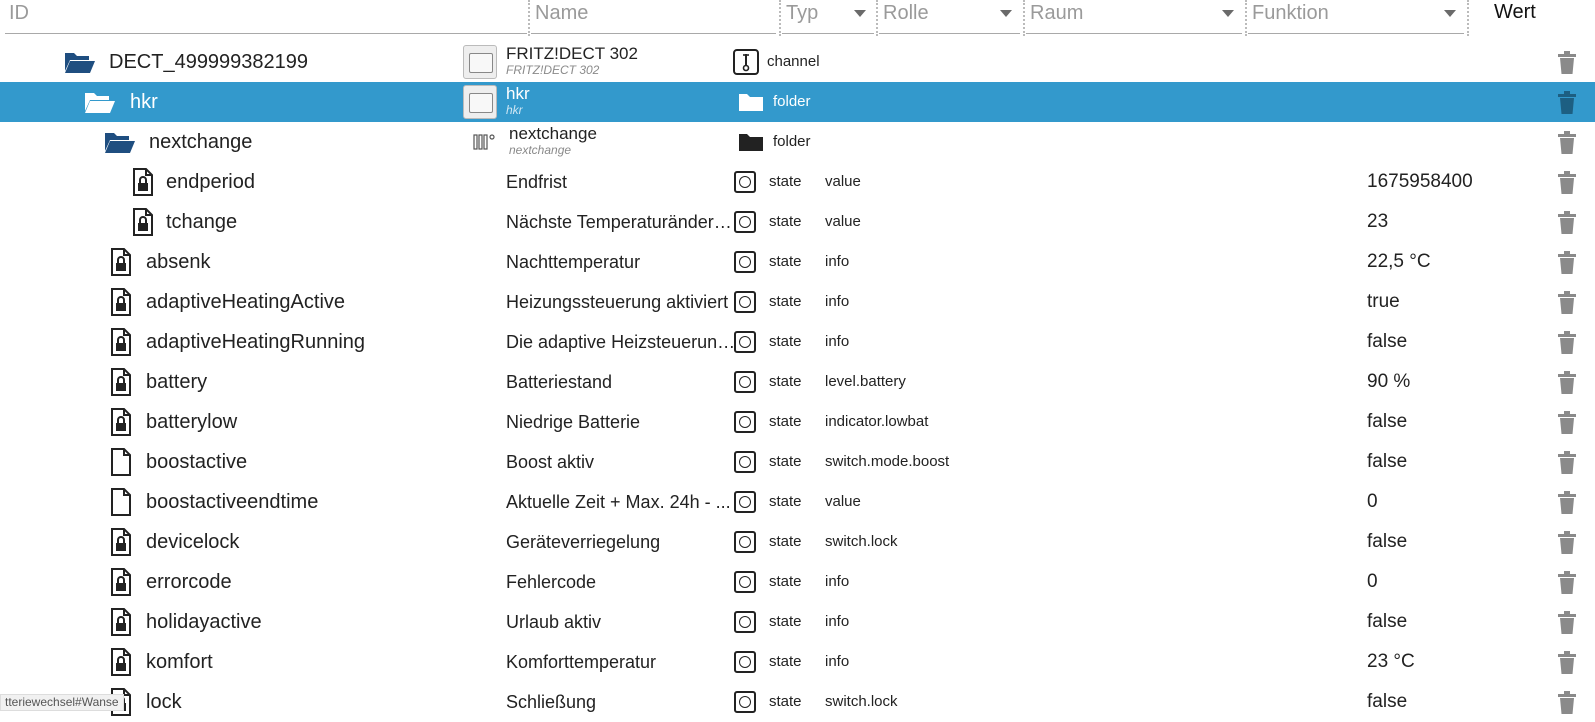  Describe the element at coordinates (550, 462) in the screenshot. I see `object-name: Boost aktiv` at that location.